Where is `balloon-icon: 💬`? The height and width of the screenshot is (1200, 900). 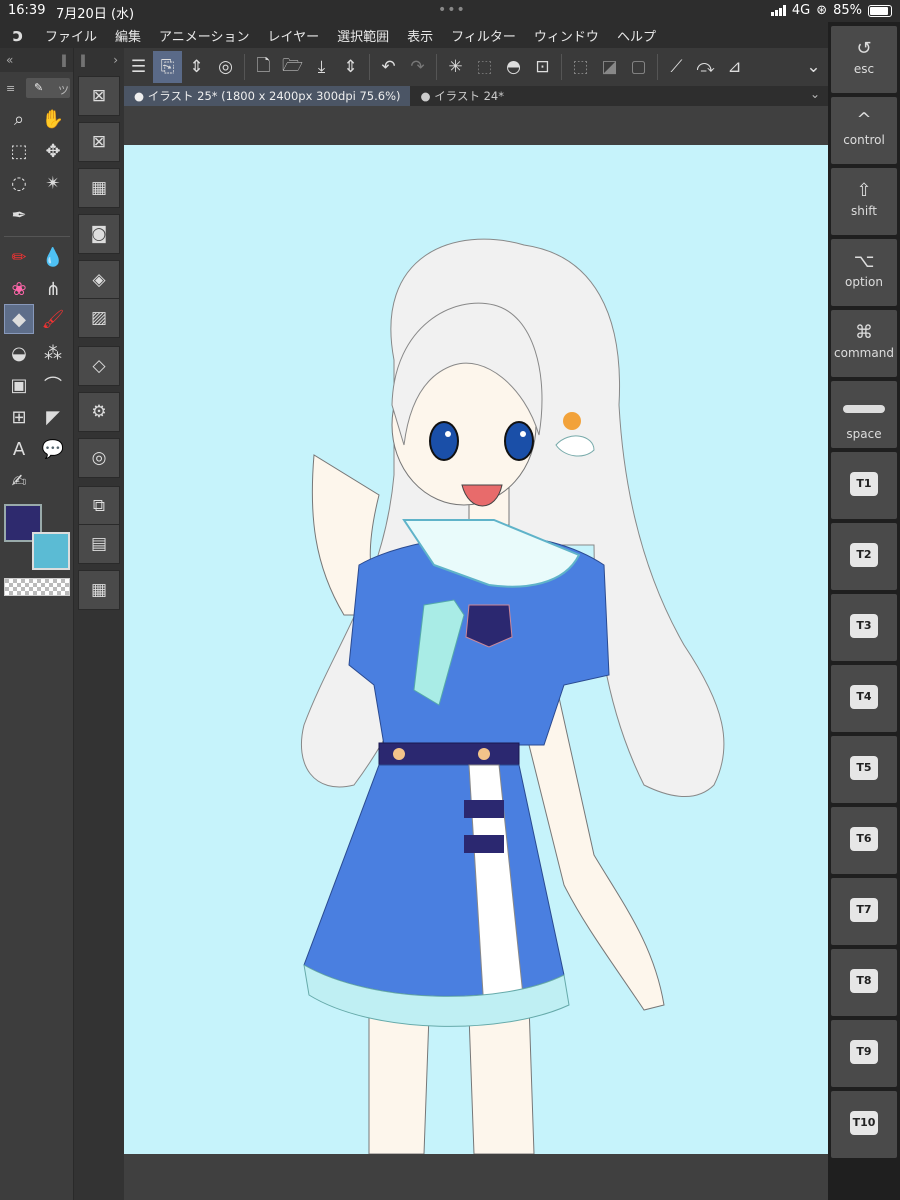
balloon-icon: 💬 is located at coordinates (53, 449).